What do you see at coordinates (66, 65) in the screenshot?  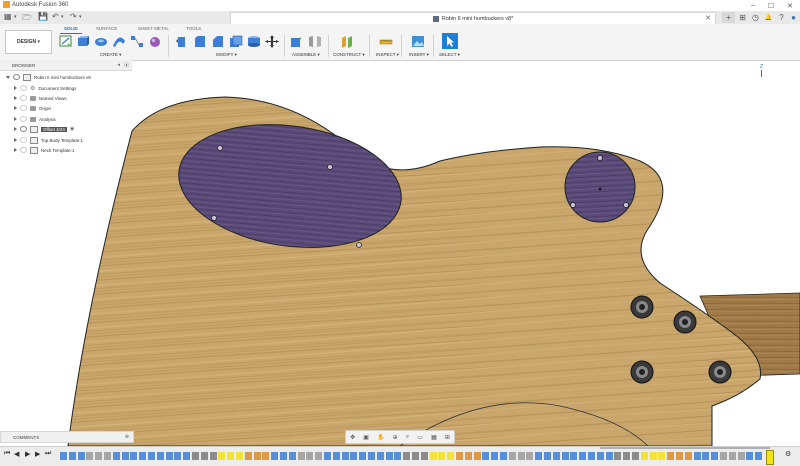 I see `browser-panel-header: BROWSER ◂ ⦿` at bounding box center [66, 65].